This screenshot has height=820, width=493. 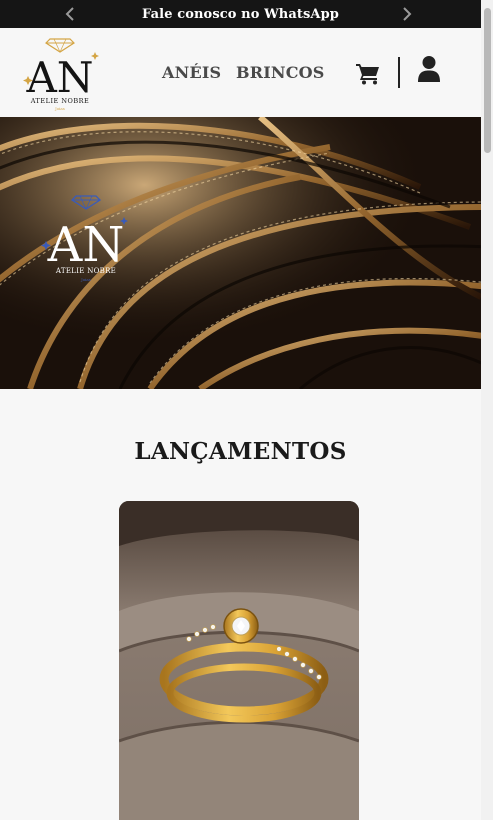 I want to click on hero-brand-tagline: Joias, so click(x=85, y=279).